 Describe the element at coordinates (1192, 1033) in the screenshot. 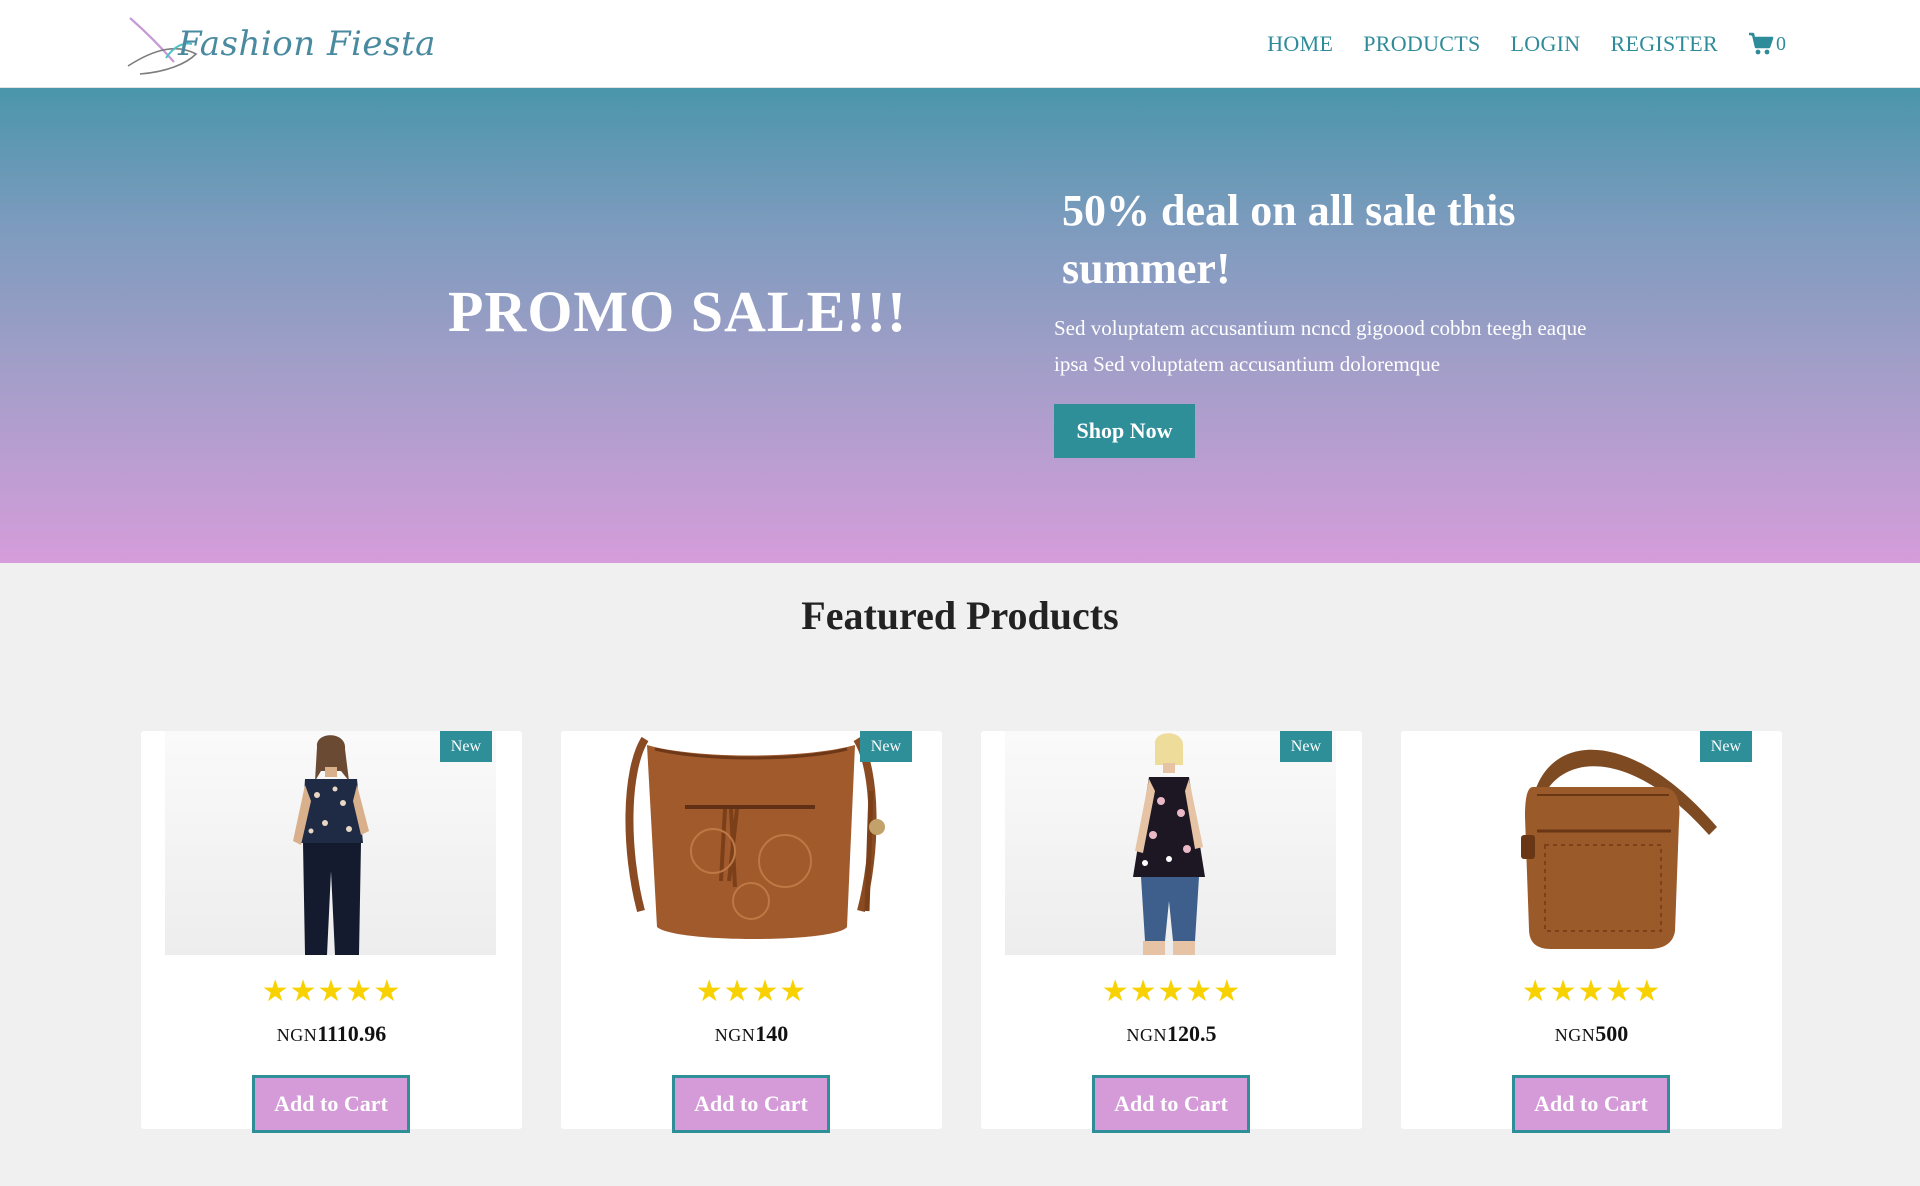

I see `price-amount: 120.5` at that location.